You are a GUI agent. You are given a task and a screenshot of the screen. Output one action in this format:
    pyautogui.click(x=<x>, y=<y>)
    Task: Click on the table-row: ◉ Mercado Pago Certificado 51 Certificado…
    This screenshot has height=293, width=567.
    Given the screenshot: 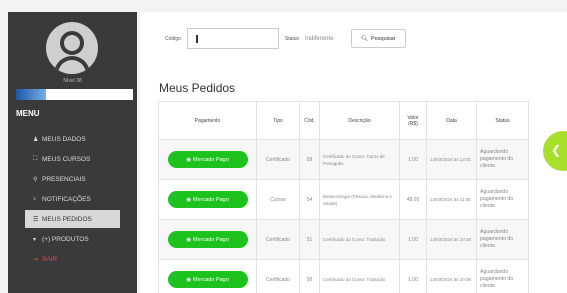 What is the action you would take?
    pyautogui.click(x=343, y=239)
    